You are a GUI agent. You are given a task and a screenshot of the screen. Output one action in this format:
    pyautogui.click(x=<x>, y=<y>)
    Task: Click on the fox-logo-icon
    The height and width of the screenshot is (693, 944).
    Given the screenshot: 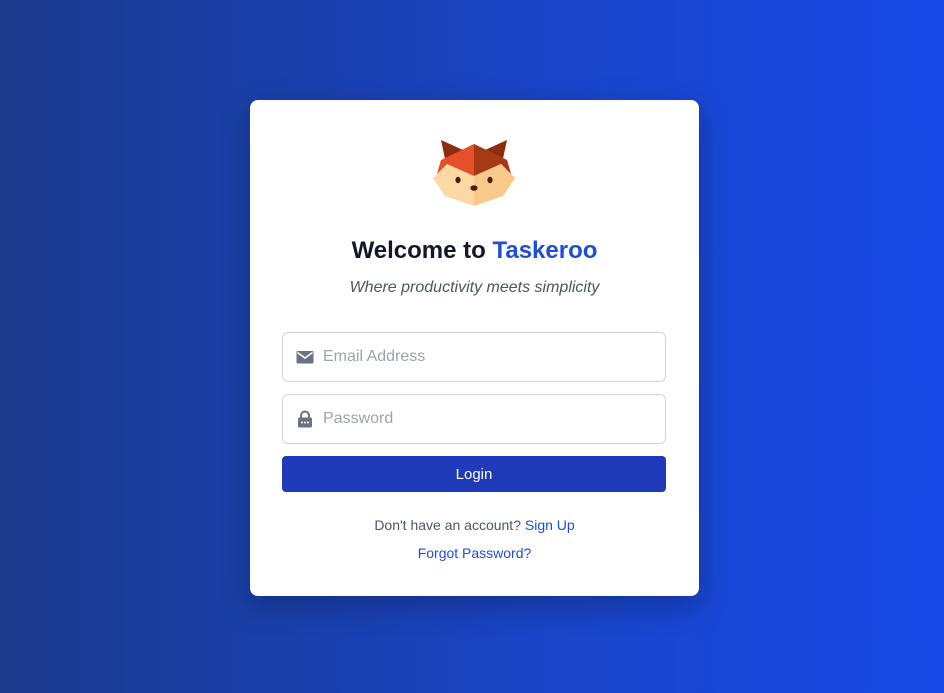 What is the action you would take?
    pyautogui.click(x=474, y=173)
    